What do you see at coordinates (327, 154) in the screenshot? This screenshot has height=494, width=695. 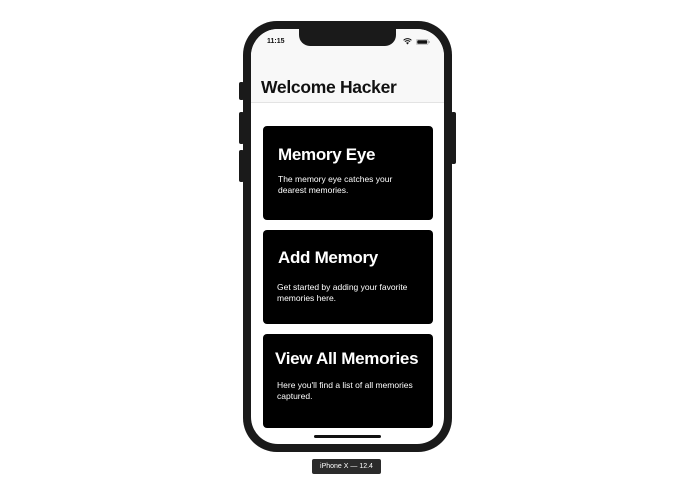 I see `card-title: Memory Eye` at bounding box center [327, 154].